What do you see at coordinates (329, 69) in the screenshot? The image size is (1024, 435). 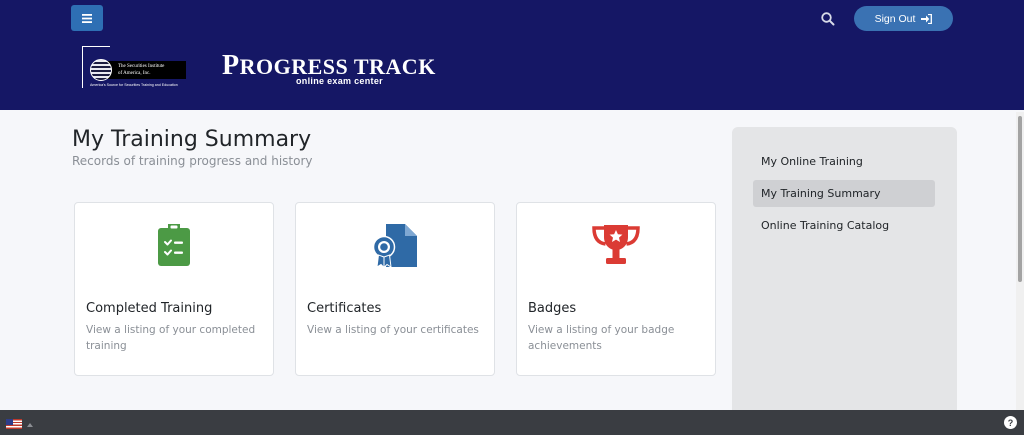 I see `progress-track-brand: PROGRESS TRACK online exam center` at bounding box center [329, 69].